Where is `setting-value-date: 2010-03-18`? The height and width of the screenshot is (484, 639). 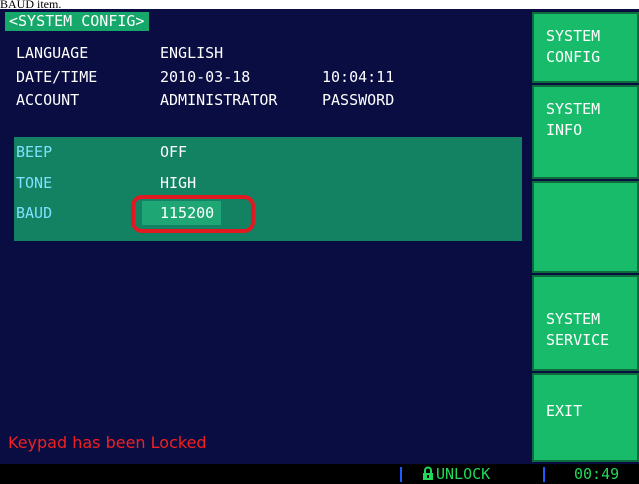 setting-value-date: 2010-03-18 is located at coordinates (205, 77).